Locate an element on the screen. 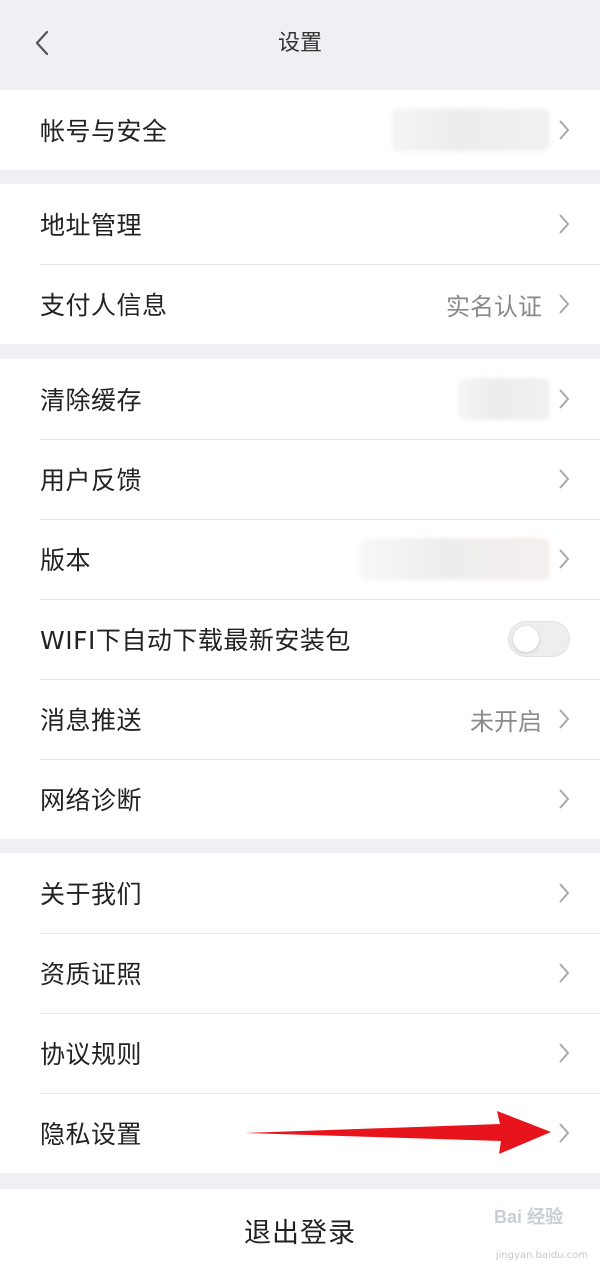  nav-bar: 设置 is located at coordinates (300, 41).